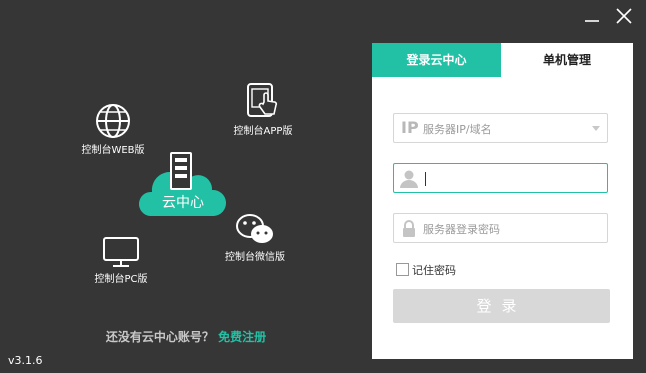  I want to click on register-question: 还没有云中心账号？, so click(159, 337).